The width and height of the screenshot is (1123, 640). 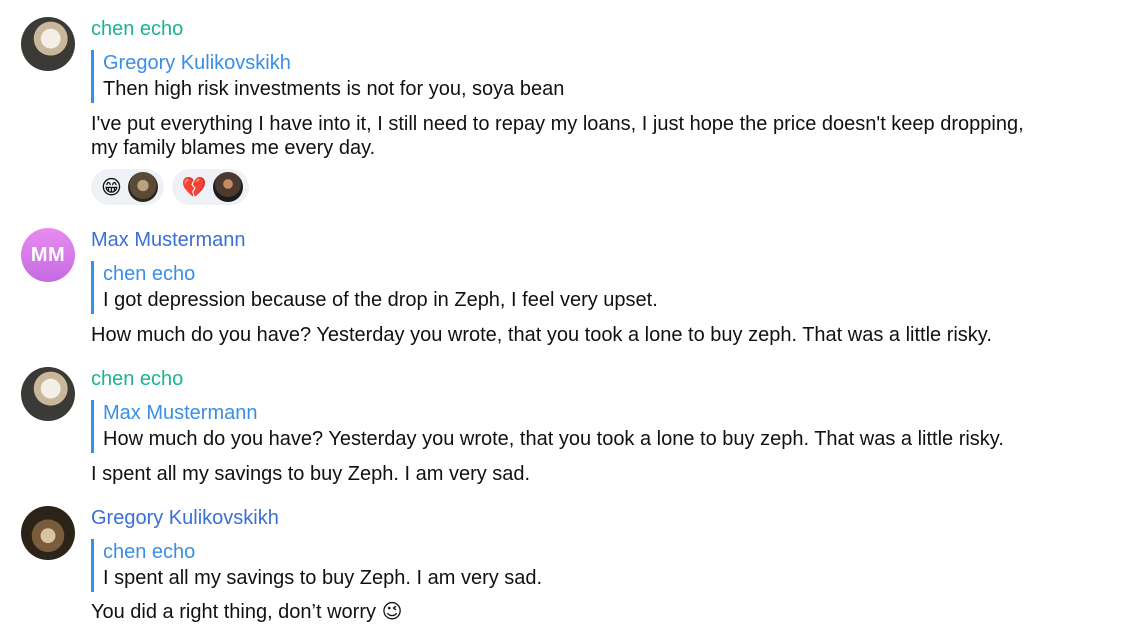 I want to click on reaction-chip: 😁, so click(x=127, y=187).